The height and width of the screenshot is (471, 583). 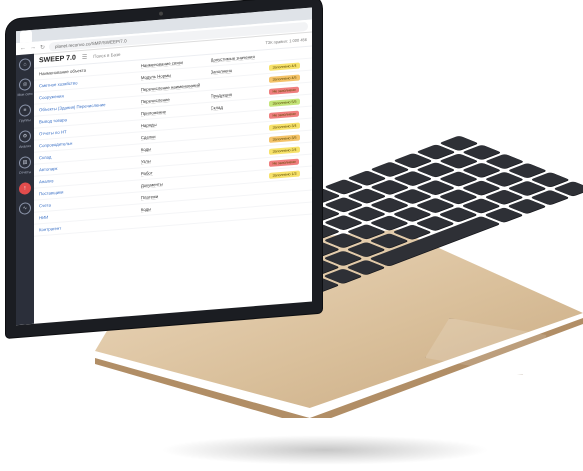 I want to click on chart-line-icon: ∿, so click(x=25, y=208).